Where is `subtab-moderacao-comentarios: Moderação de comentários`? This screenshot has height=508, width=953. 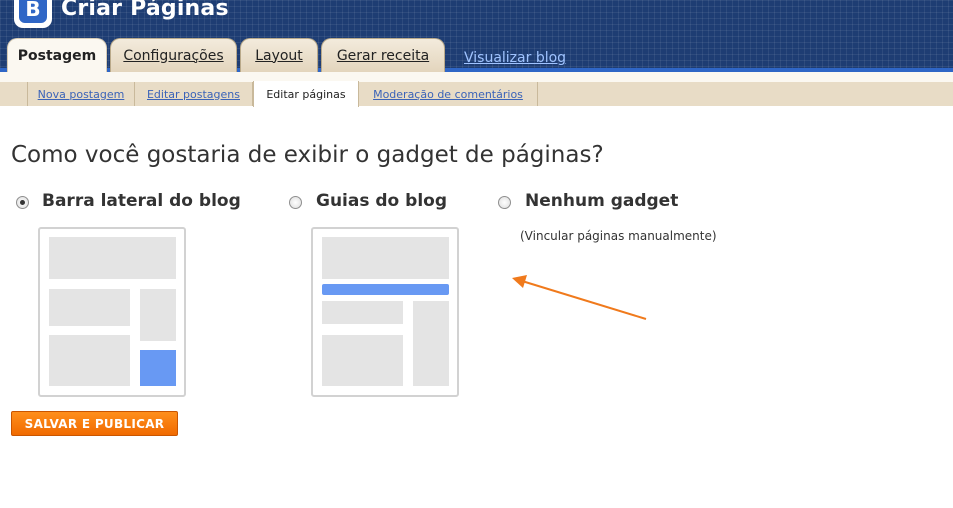 subtab-moderacao-comentarios: Moderação de comentários is located at coordinates (448, 94).